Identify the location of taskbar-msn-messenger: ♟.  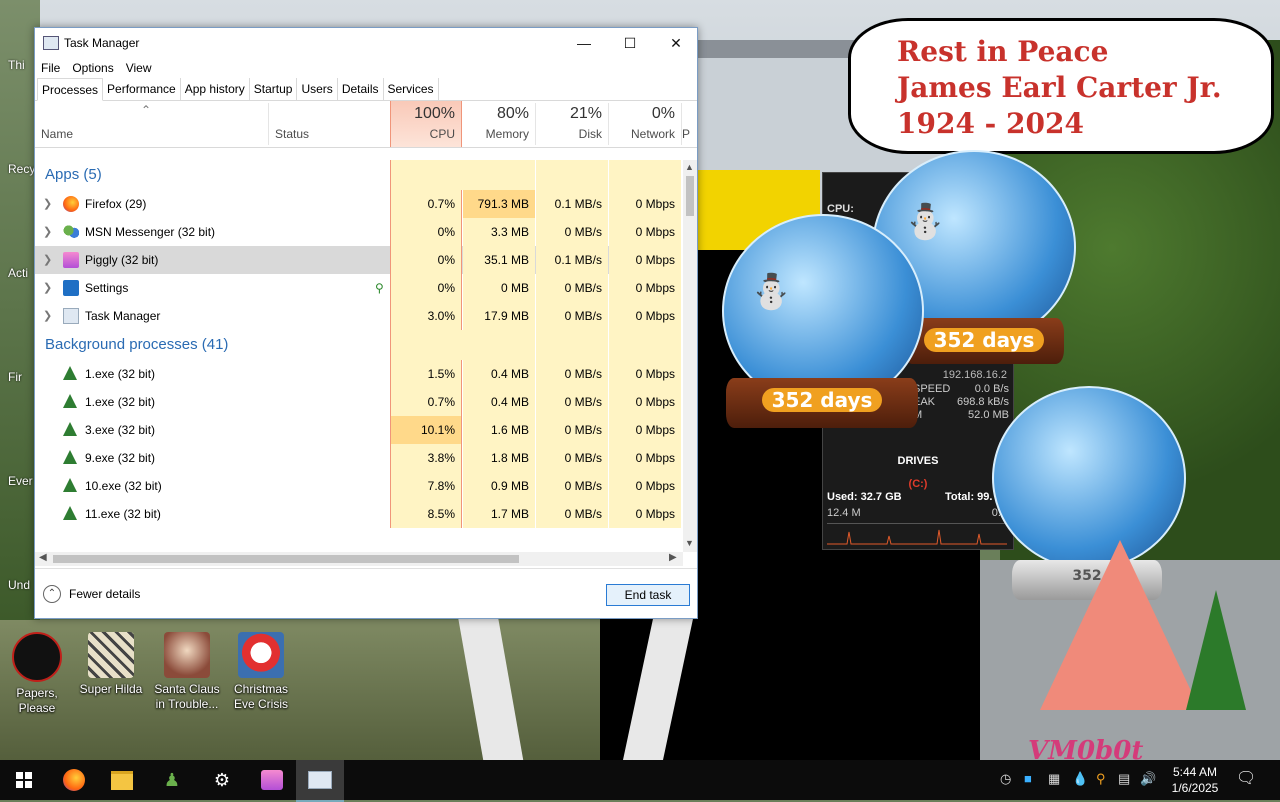
(172, 780).